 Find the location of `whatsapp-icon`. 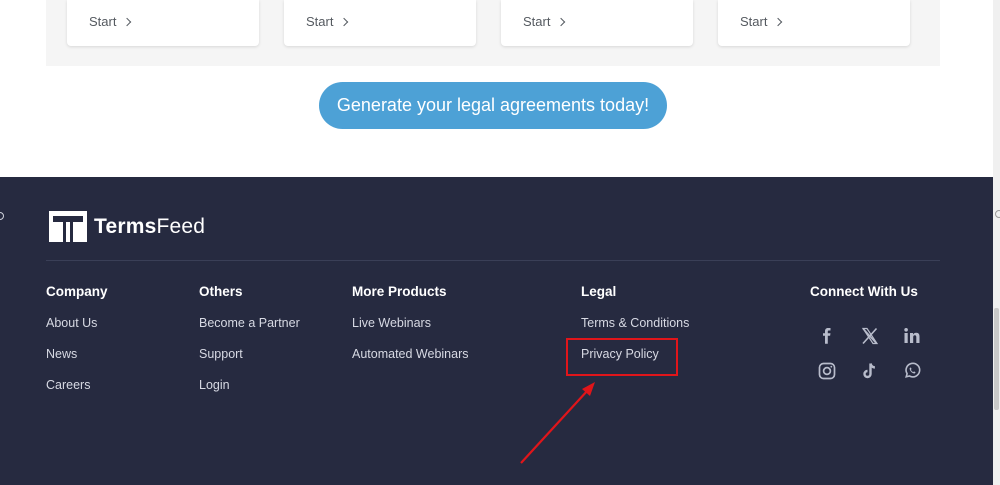

whatsapp-icon is located at coordinates (912, 371).